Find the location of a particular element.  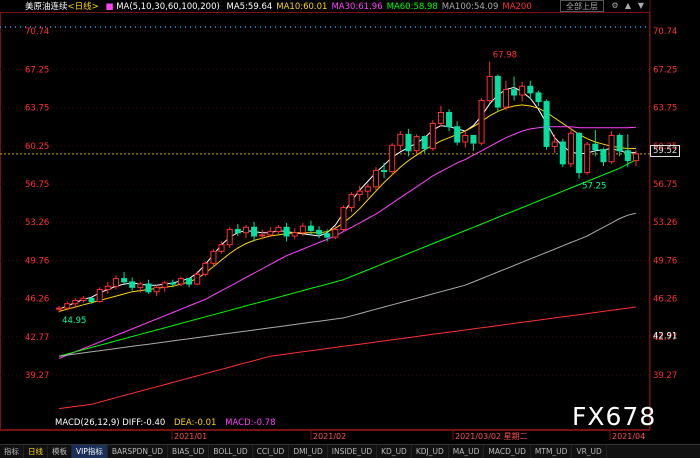

tab-indicators-prefix: 指标 is located at coordinates (12, 451).